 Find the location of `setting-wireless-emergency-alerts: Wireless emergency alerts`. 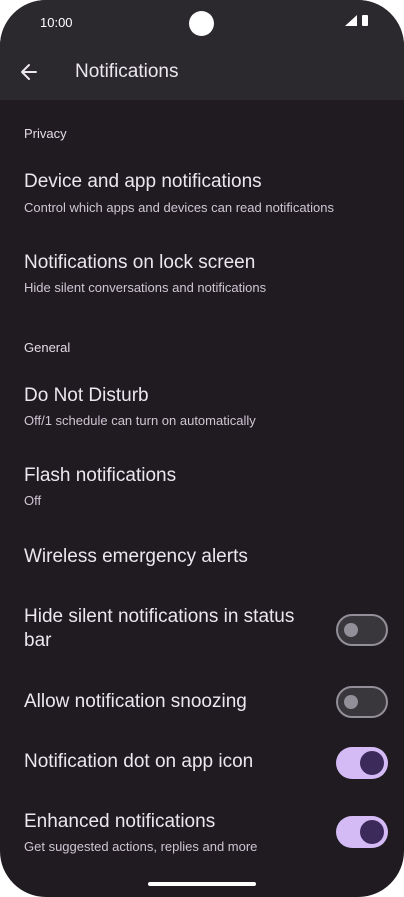

setting-wireless-emergency-alerts: Wireless emergency alerts is located at coordinates (202, 558).